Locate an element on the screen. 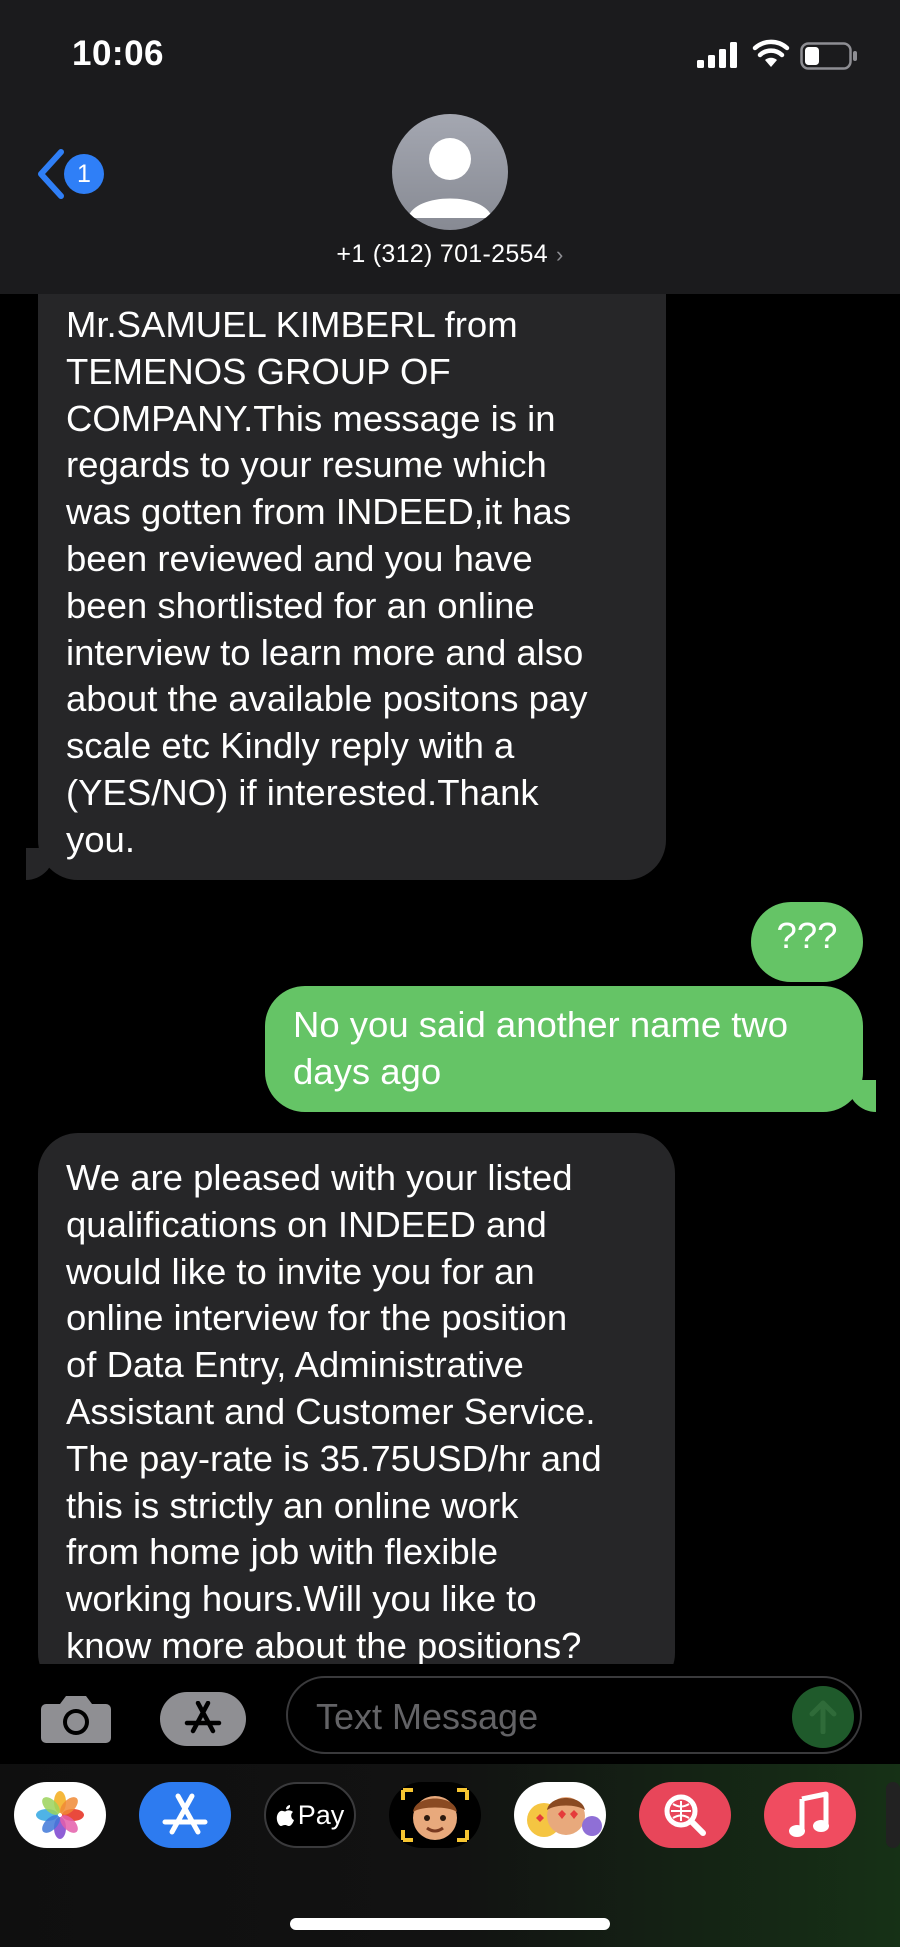  images-search-app-button is located at coordinates (685, 1815).